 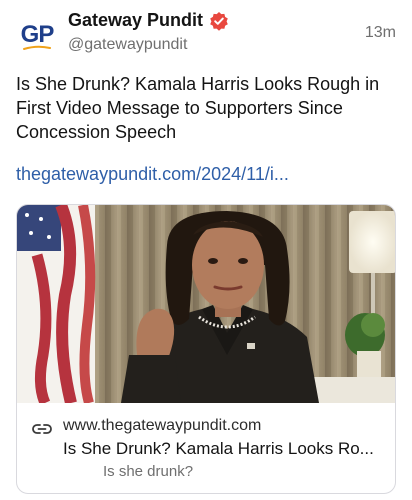 What do you see at coordinates (162, 425) in the screenshot?
I see `link-preview-domain: www.thegatewaypundit.com` at bounding box center [162, 425].